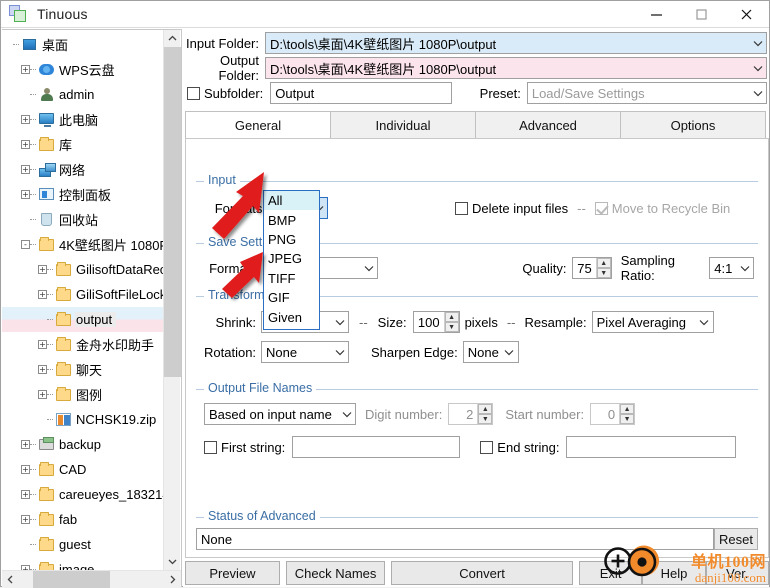 This screenshot has height=588, width=770. What do you see at coordinates (210, 447) in the screenshot?
I see `first-string-checkbox` at bounding box center [210, 447].